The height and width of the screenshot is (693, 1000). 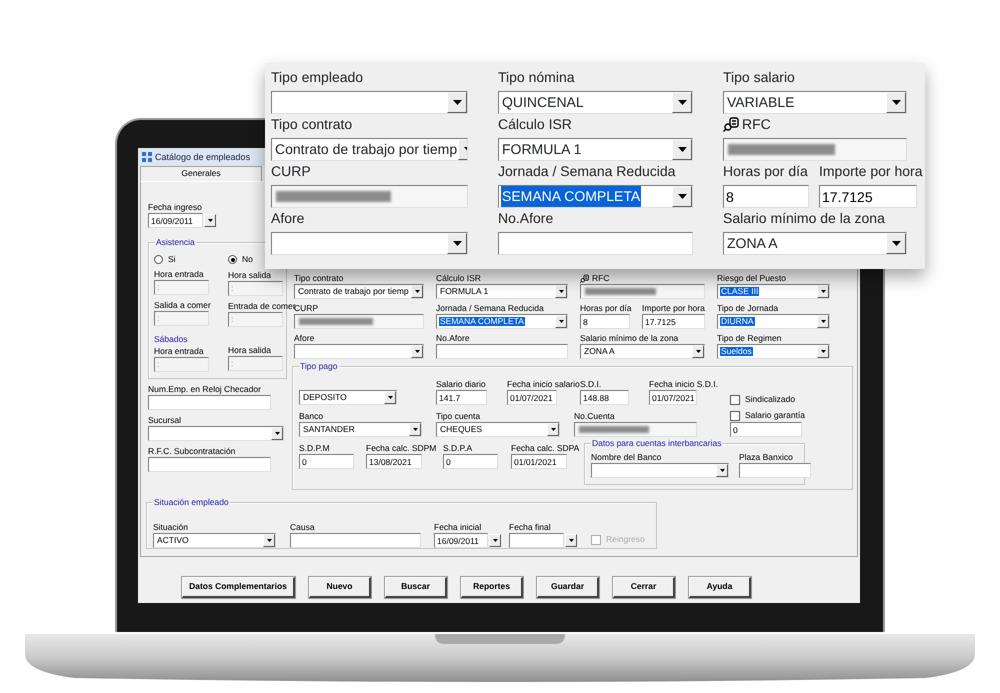 I want to click on date-field, so click(x=536, y=540).